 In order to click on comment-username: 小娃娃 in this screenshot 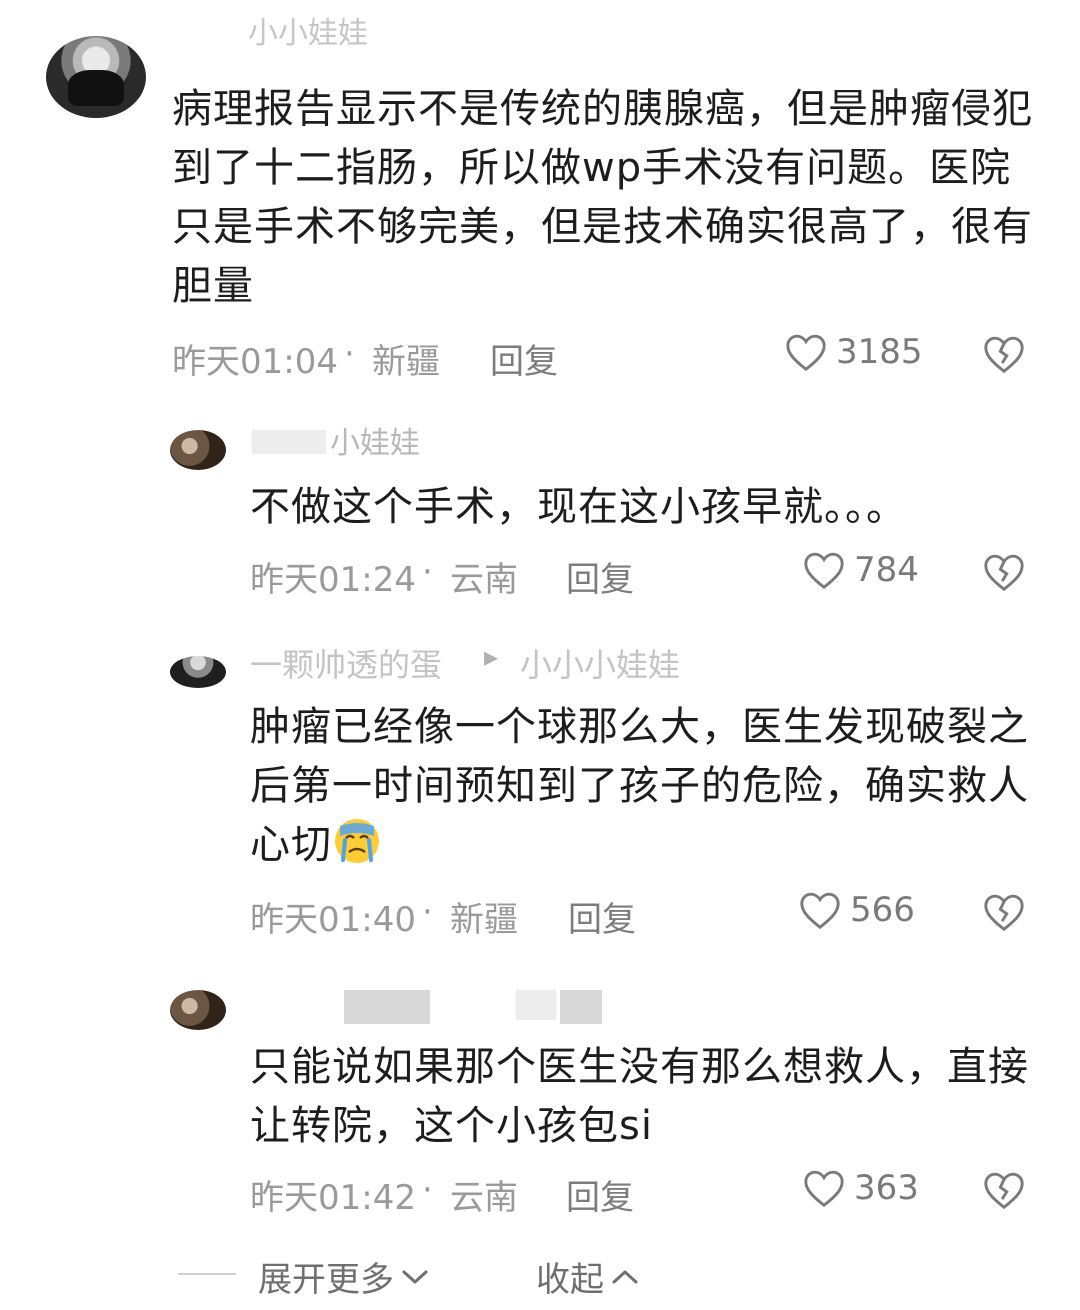, I will do `click(375, 440)`.